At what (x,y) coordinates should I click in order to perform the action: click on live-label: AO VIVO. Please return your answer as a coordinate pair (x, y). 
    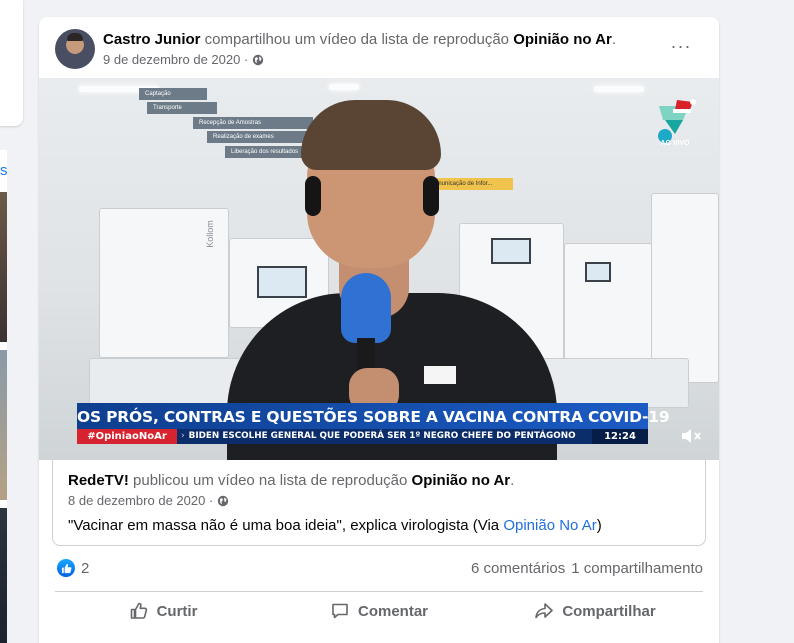
    Looking at the image, I should click on (675, 143).